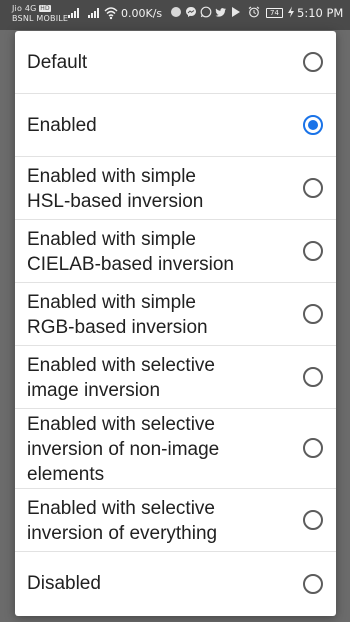  I want to click on option-hsl-inversion: Enabled with simple HSL-based inversion, so click(175, 188).